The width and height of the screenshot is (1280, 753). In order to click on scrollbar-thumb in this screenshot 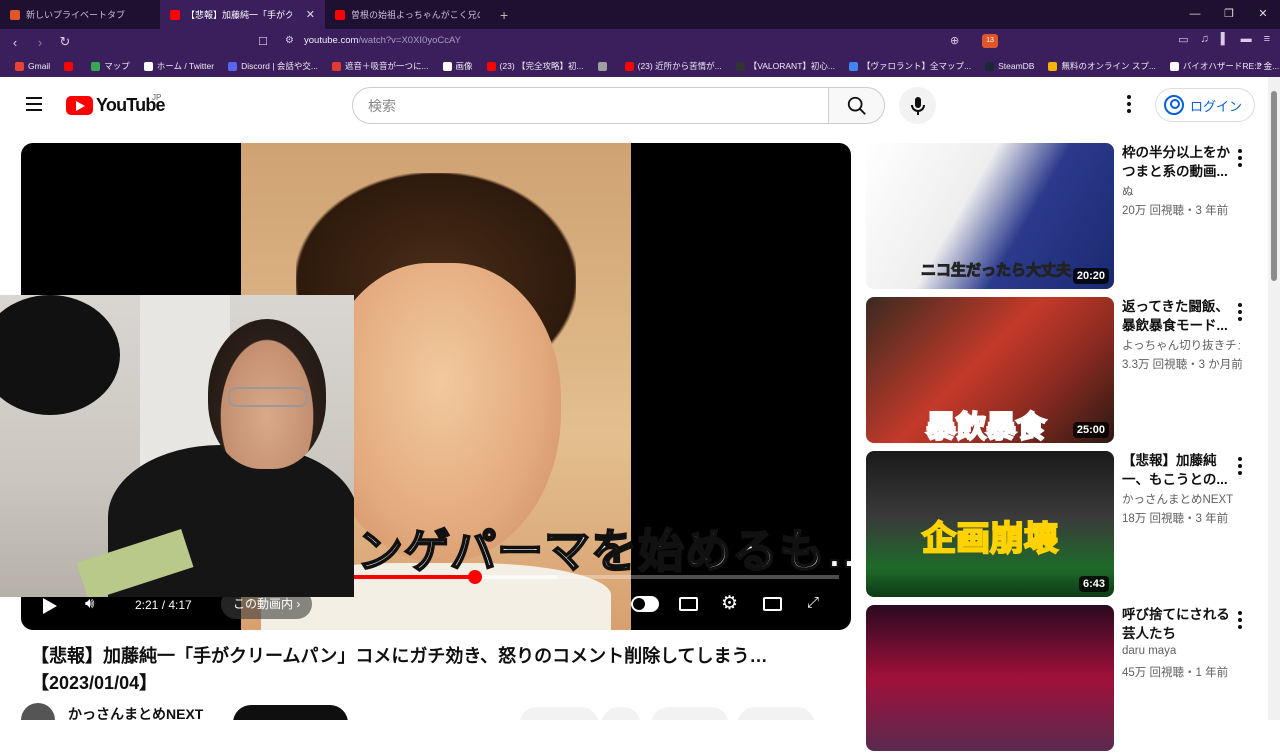, I will do `click(1274, 186)`.